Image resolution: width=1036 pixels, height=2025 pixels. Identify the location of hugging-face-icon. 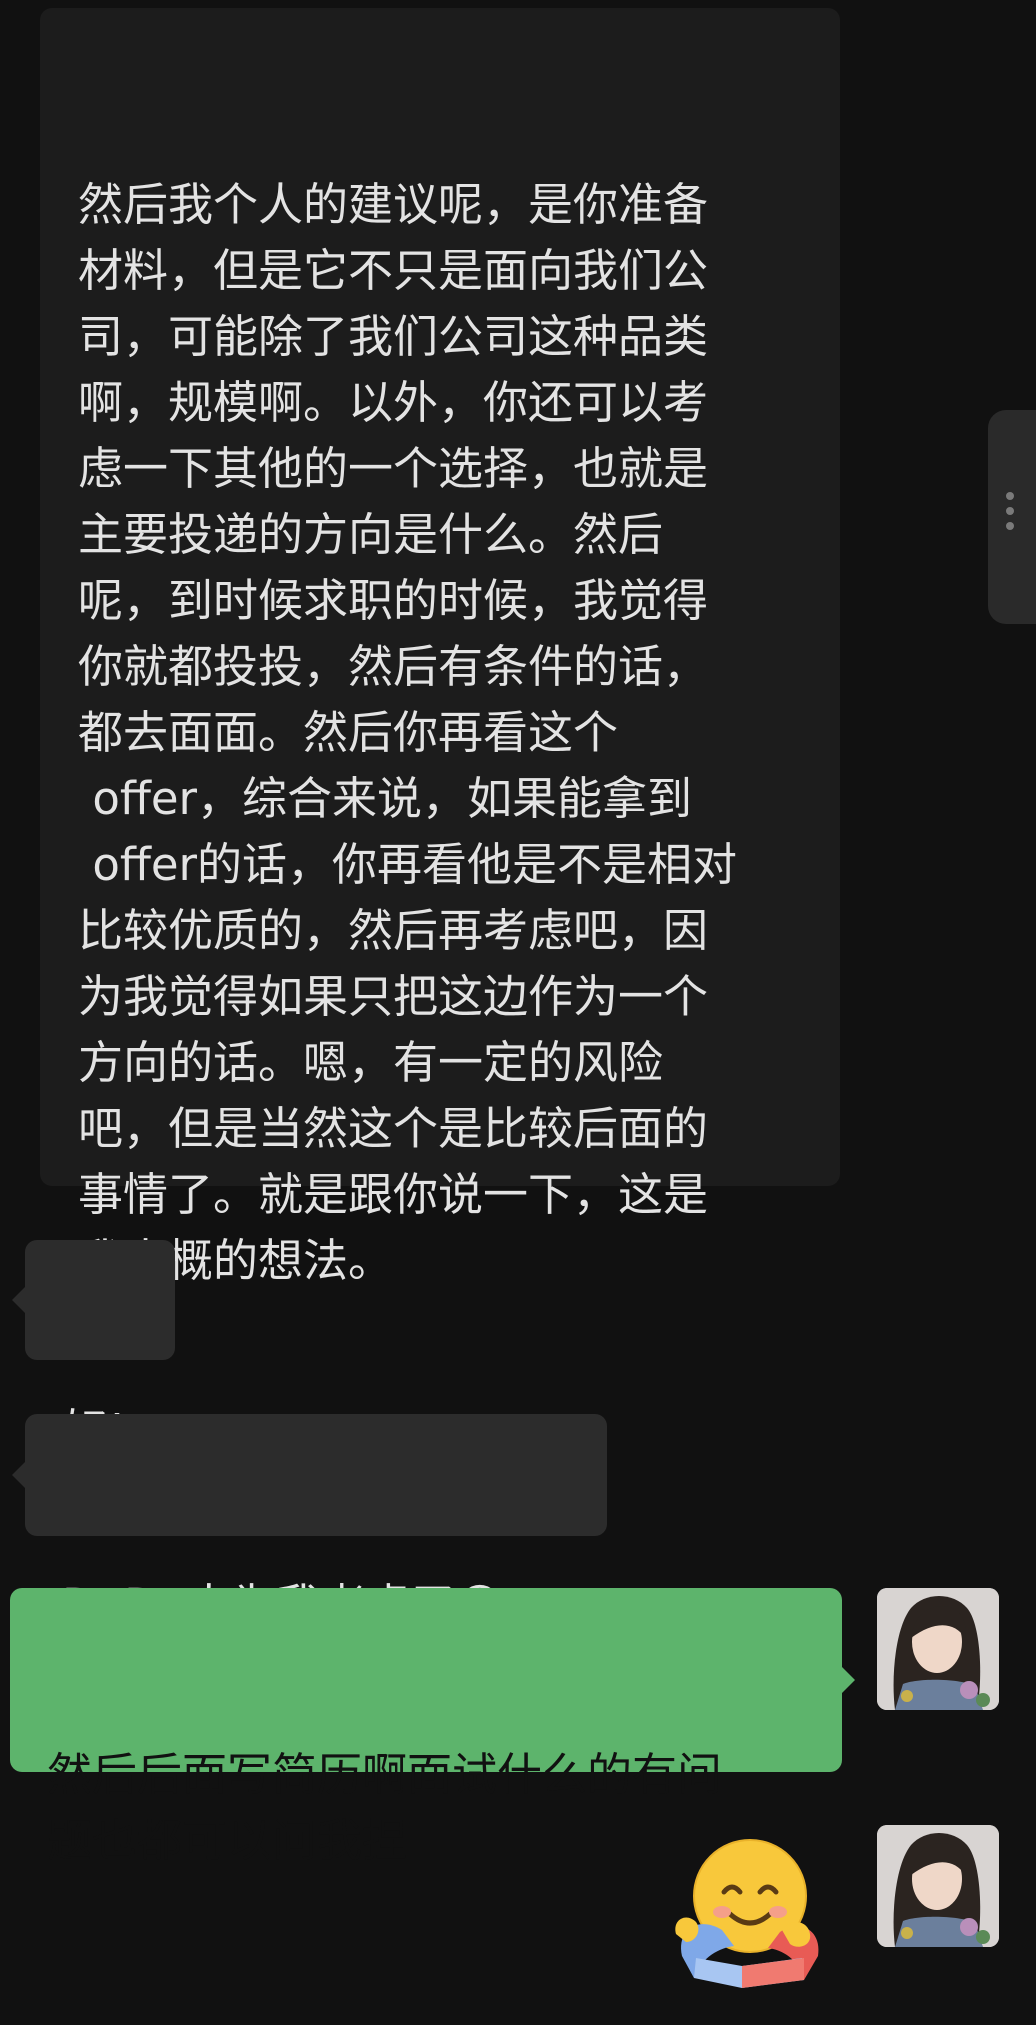
(747, 1913).